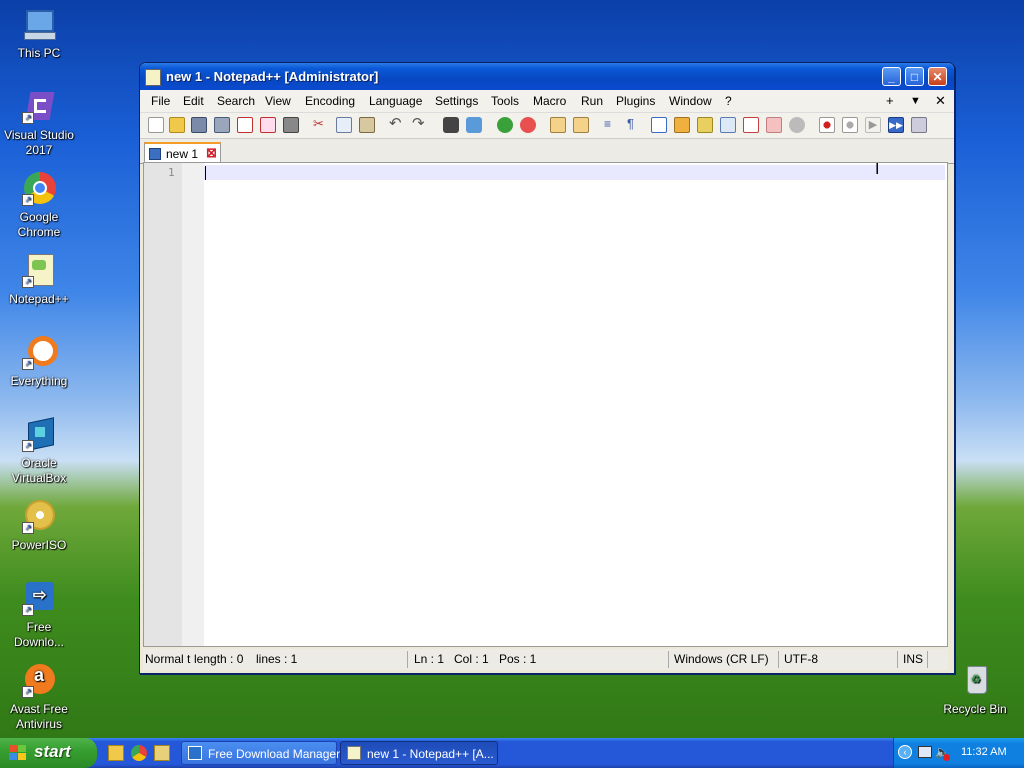  I want to click on minimize-button: _, so click(891, 76).